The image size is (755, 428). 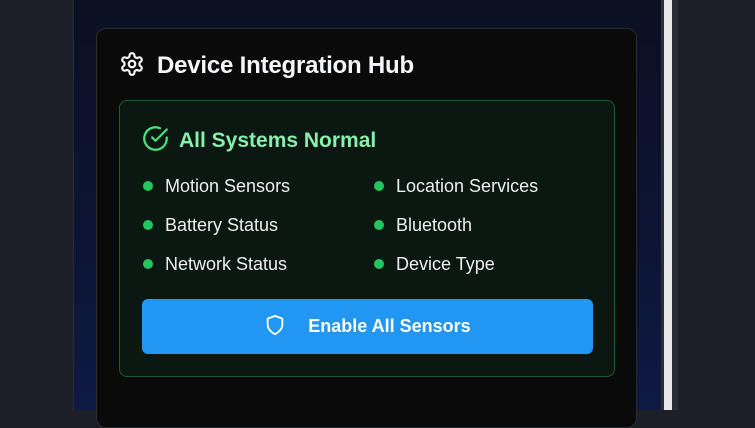 I want to click on sensor-item-device-type: Device Type, so click(x=488, y=264).